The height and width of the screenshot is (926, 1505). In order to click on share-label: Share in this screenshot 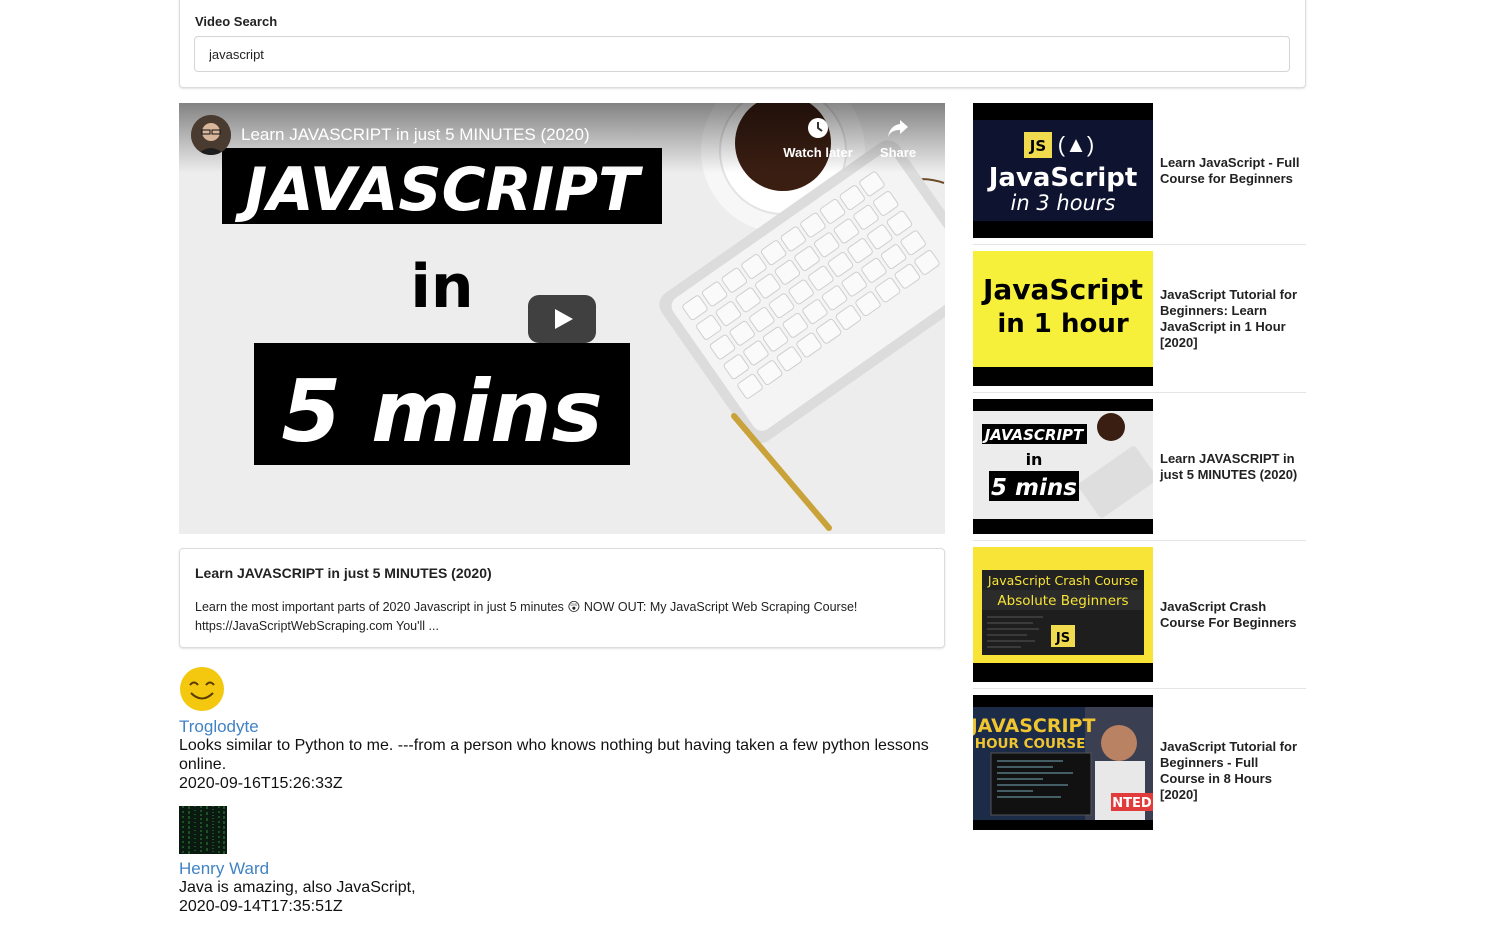, I will do `click(898, 152)`.